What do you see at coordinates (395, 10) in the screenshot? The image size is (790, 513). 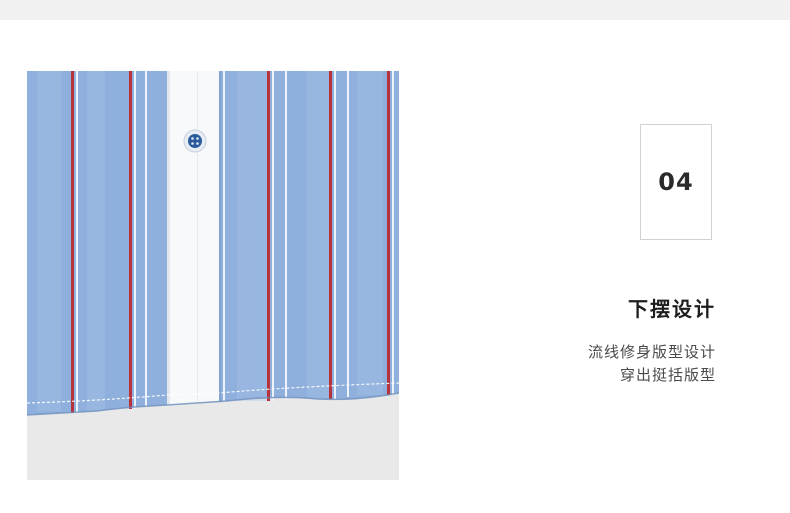 I see `top-divider-band` at bounding box center [395, 10].